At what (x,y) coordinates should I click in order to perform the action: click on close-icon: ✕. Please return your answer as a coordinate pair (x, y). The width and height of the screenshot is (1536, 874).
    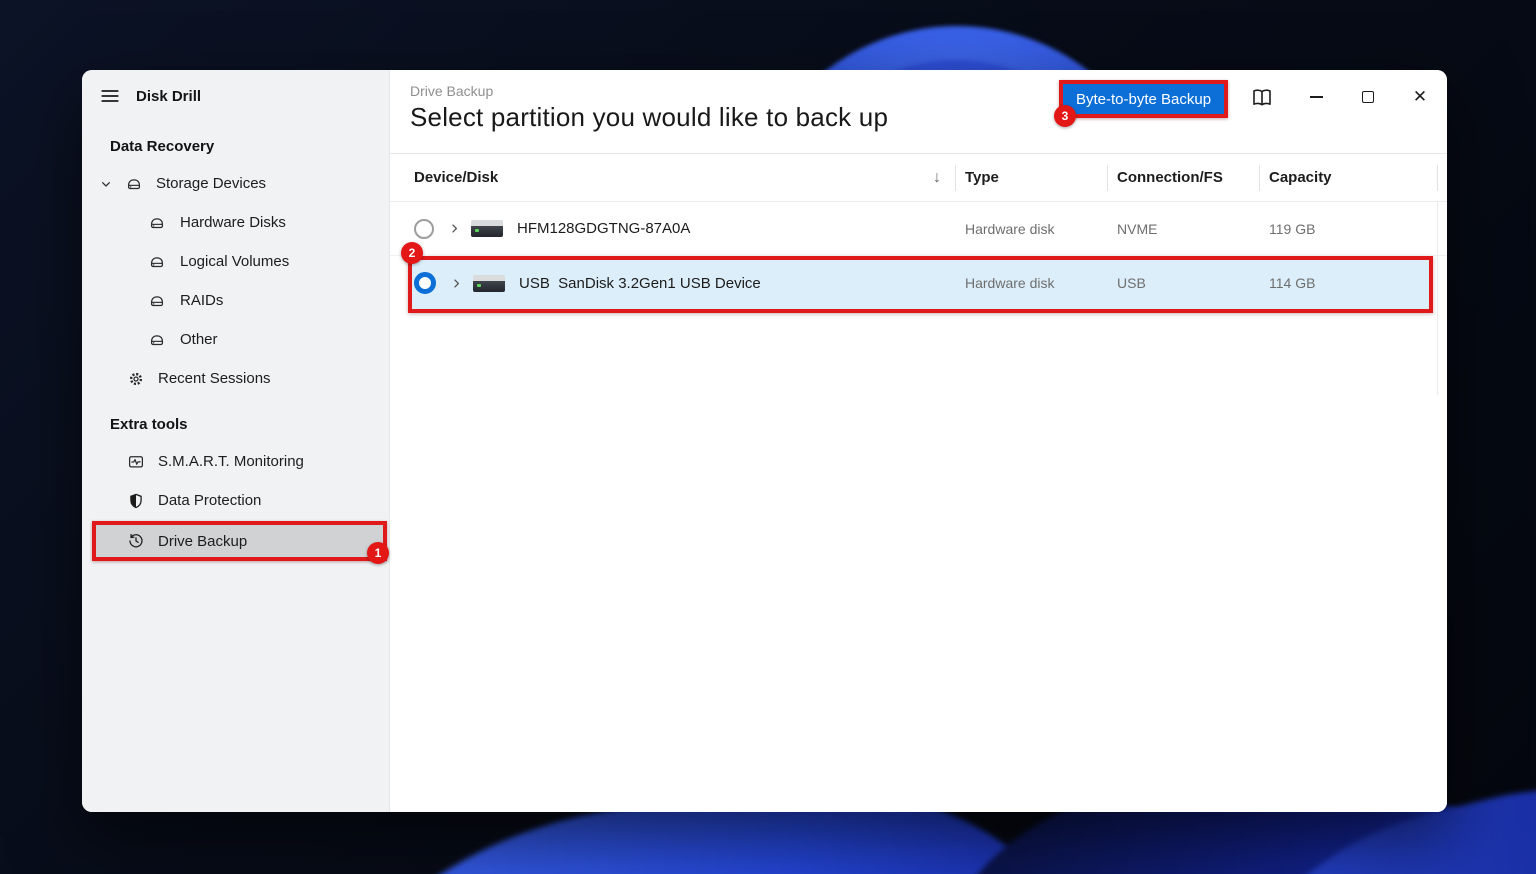
    Looking at the image, I should click on (1420, 96).